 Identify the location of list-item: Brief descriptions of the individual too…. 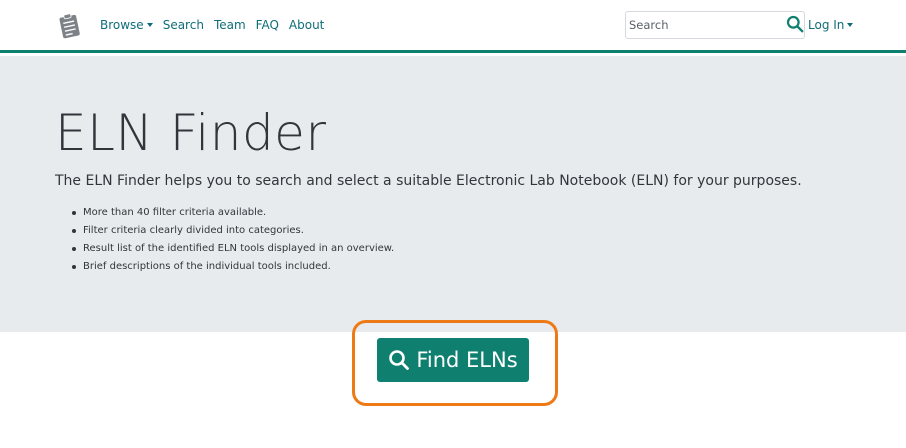
(233, 268).